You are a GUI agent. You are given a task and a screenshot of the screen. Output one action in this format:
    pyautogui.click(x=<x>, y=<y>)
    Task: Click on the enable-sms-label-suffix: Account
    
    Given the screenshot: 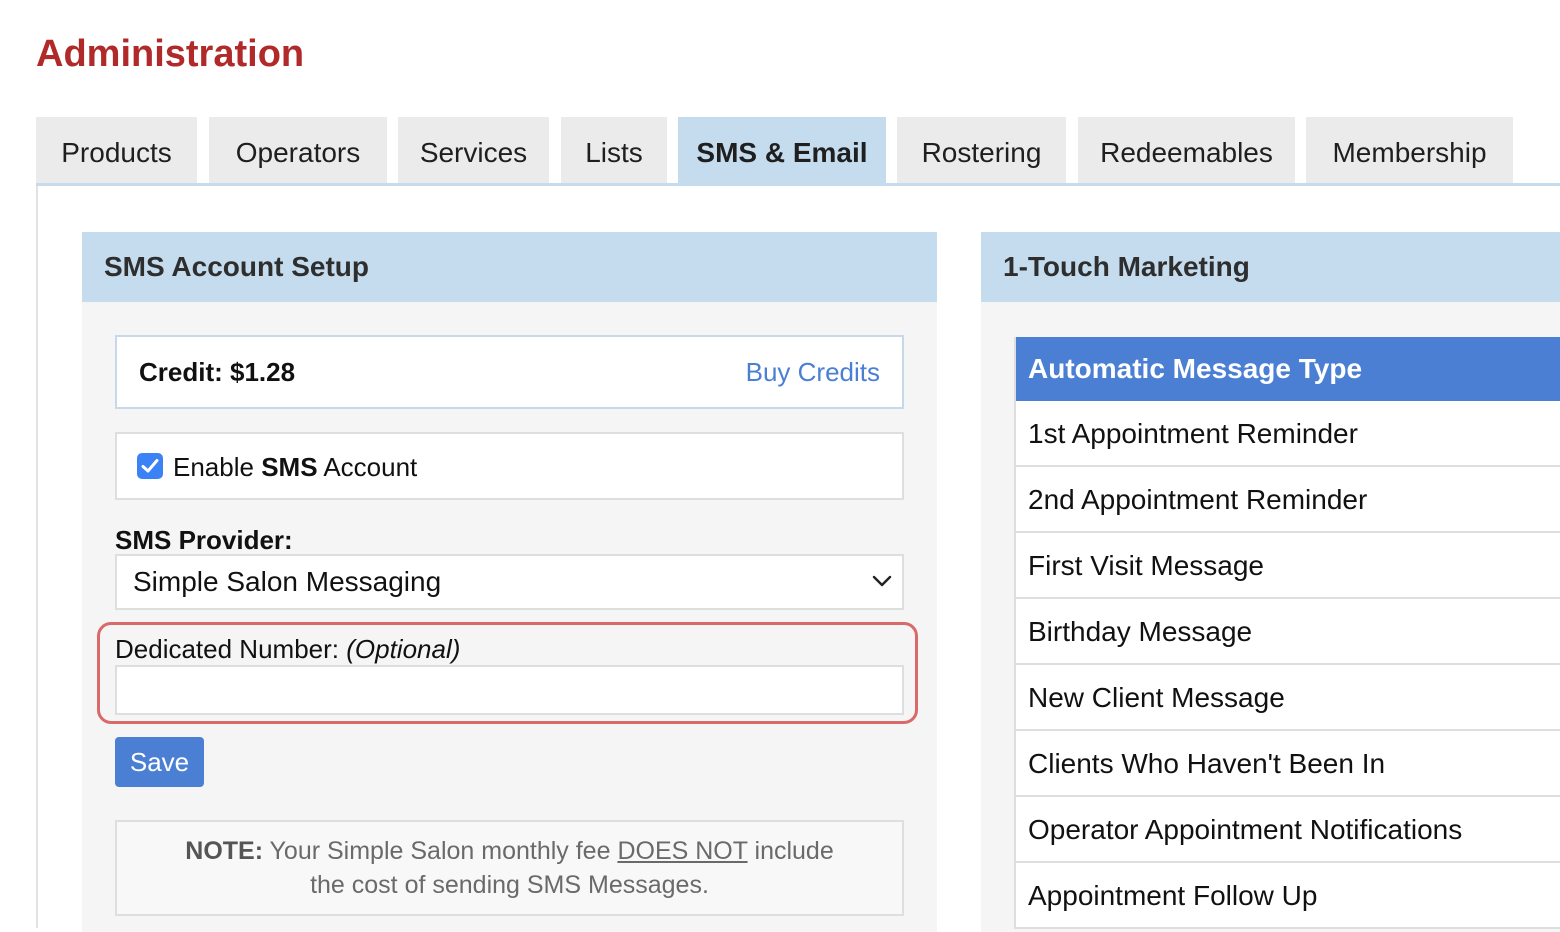 What is the action you would take?
    pyautogui.click(x=367, y=467)
    